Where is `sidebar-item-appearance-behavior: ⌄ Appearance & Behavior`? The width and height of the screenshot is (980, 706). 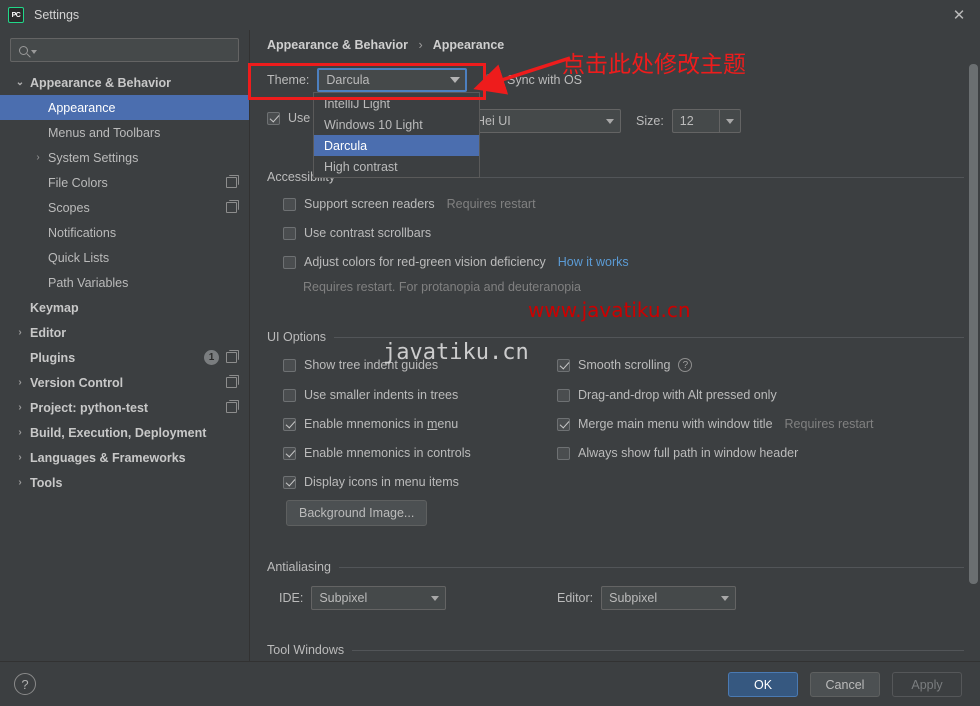 sidebar-item-appearance-behavior: ⌄ Appearance & Behavior is located at coordinates (124, 82).